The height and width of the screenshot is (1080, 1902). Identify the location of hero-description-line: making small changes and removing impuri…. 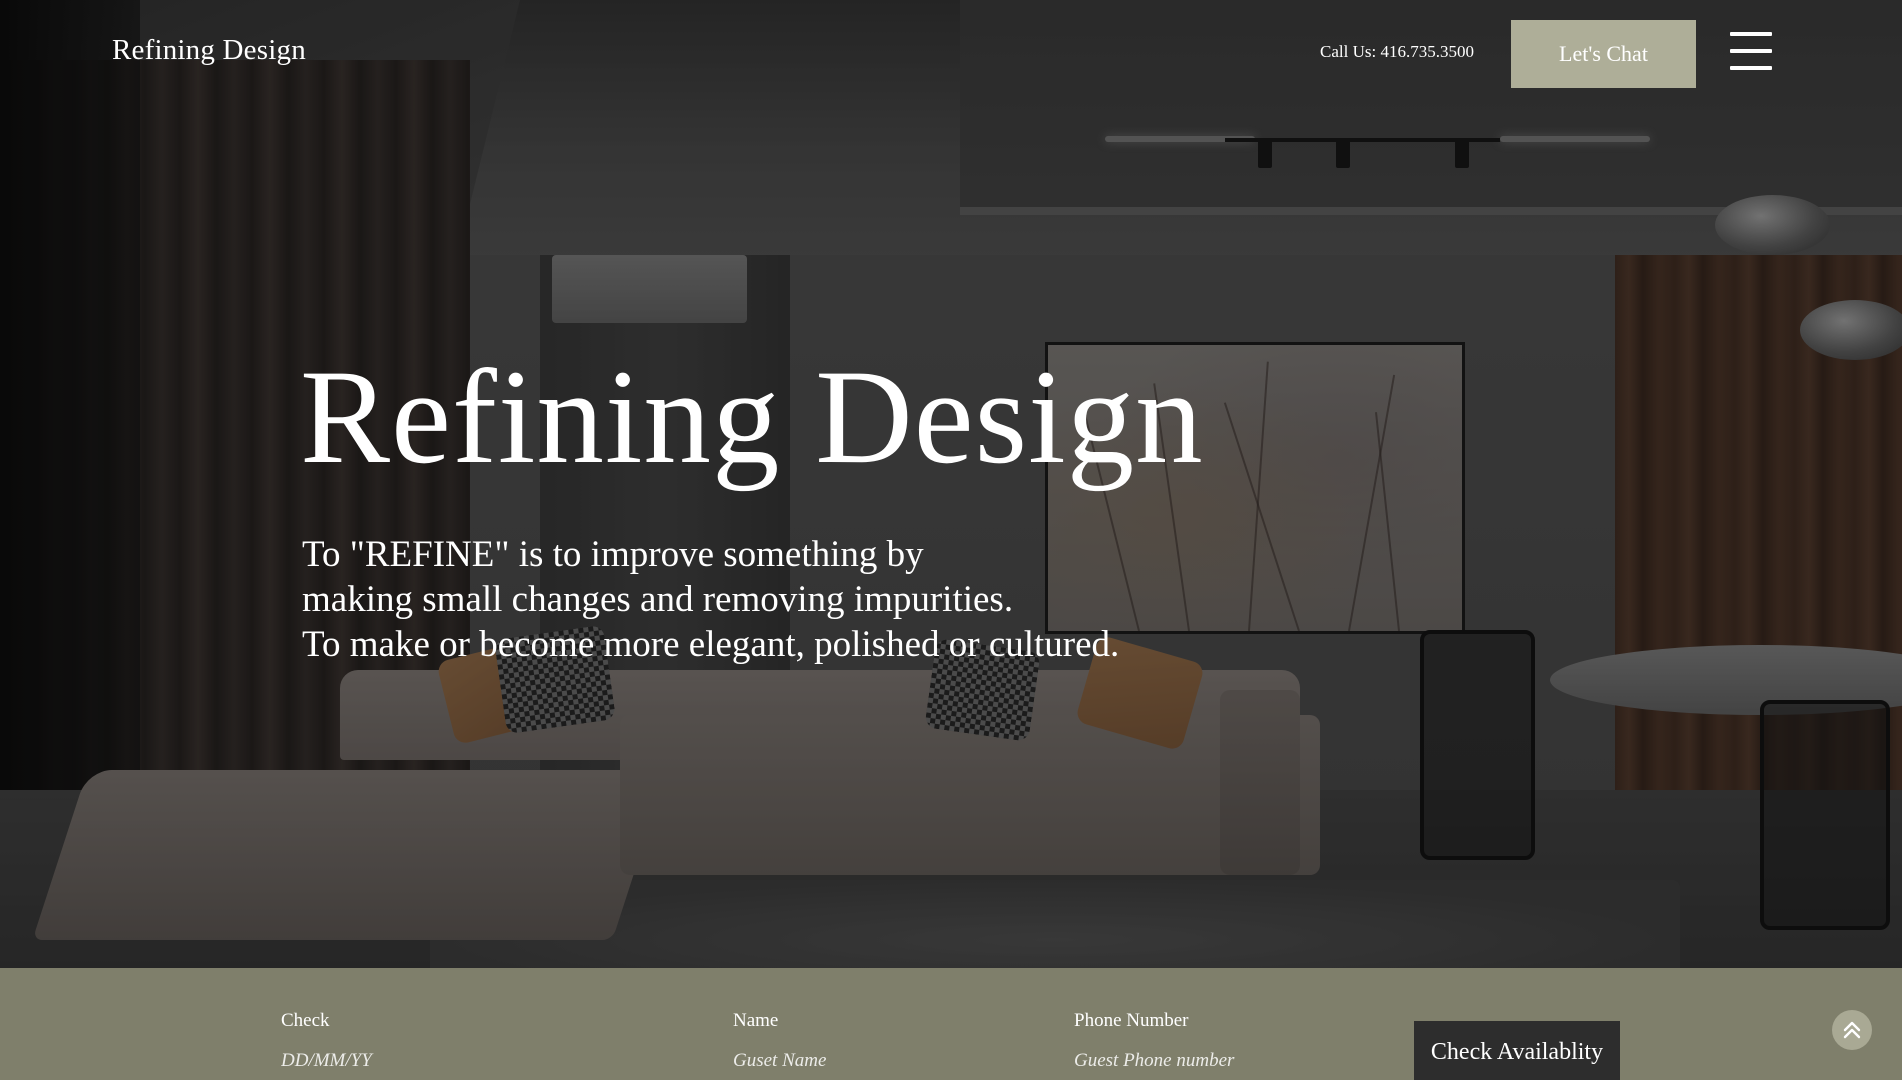
(658, 599).